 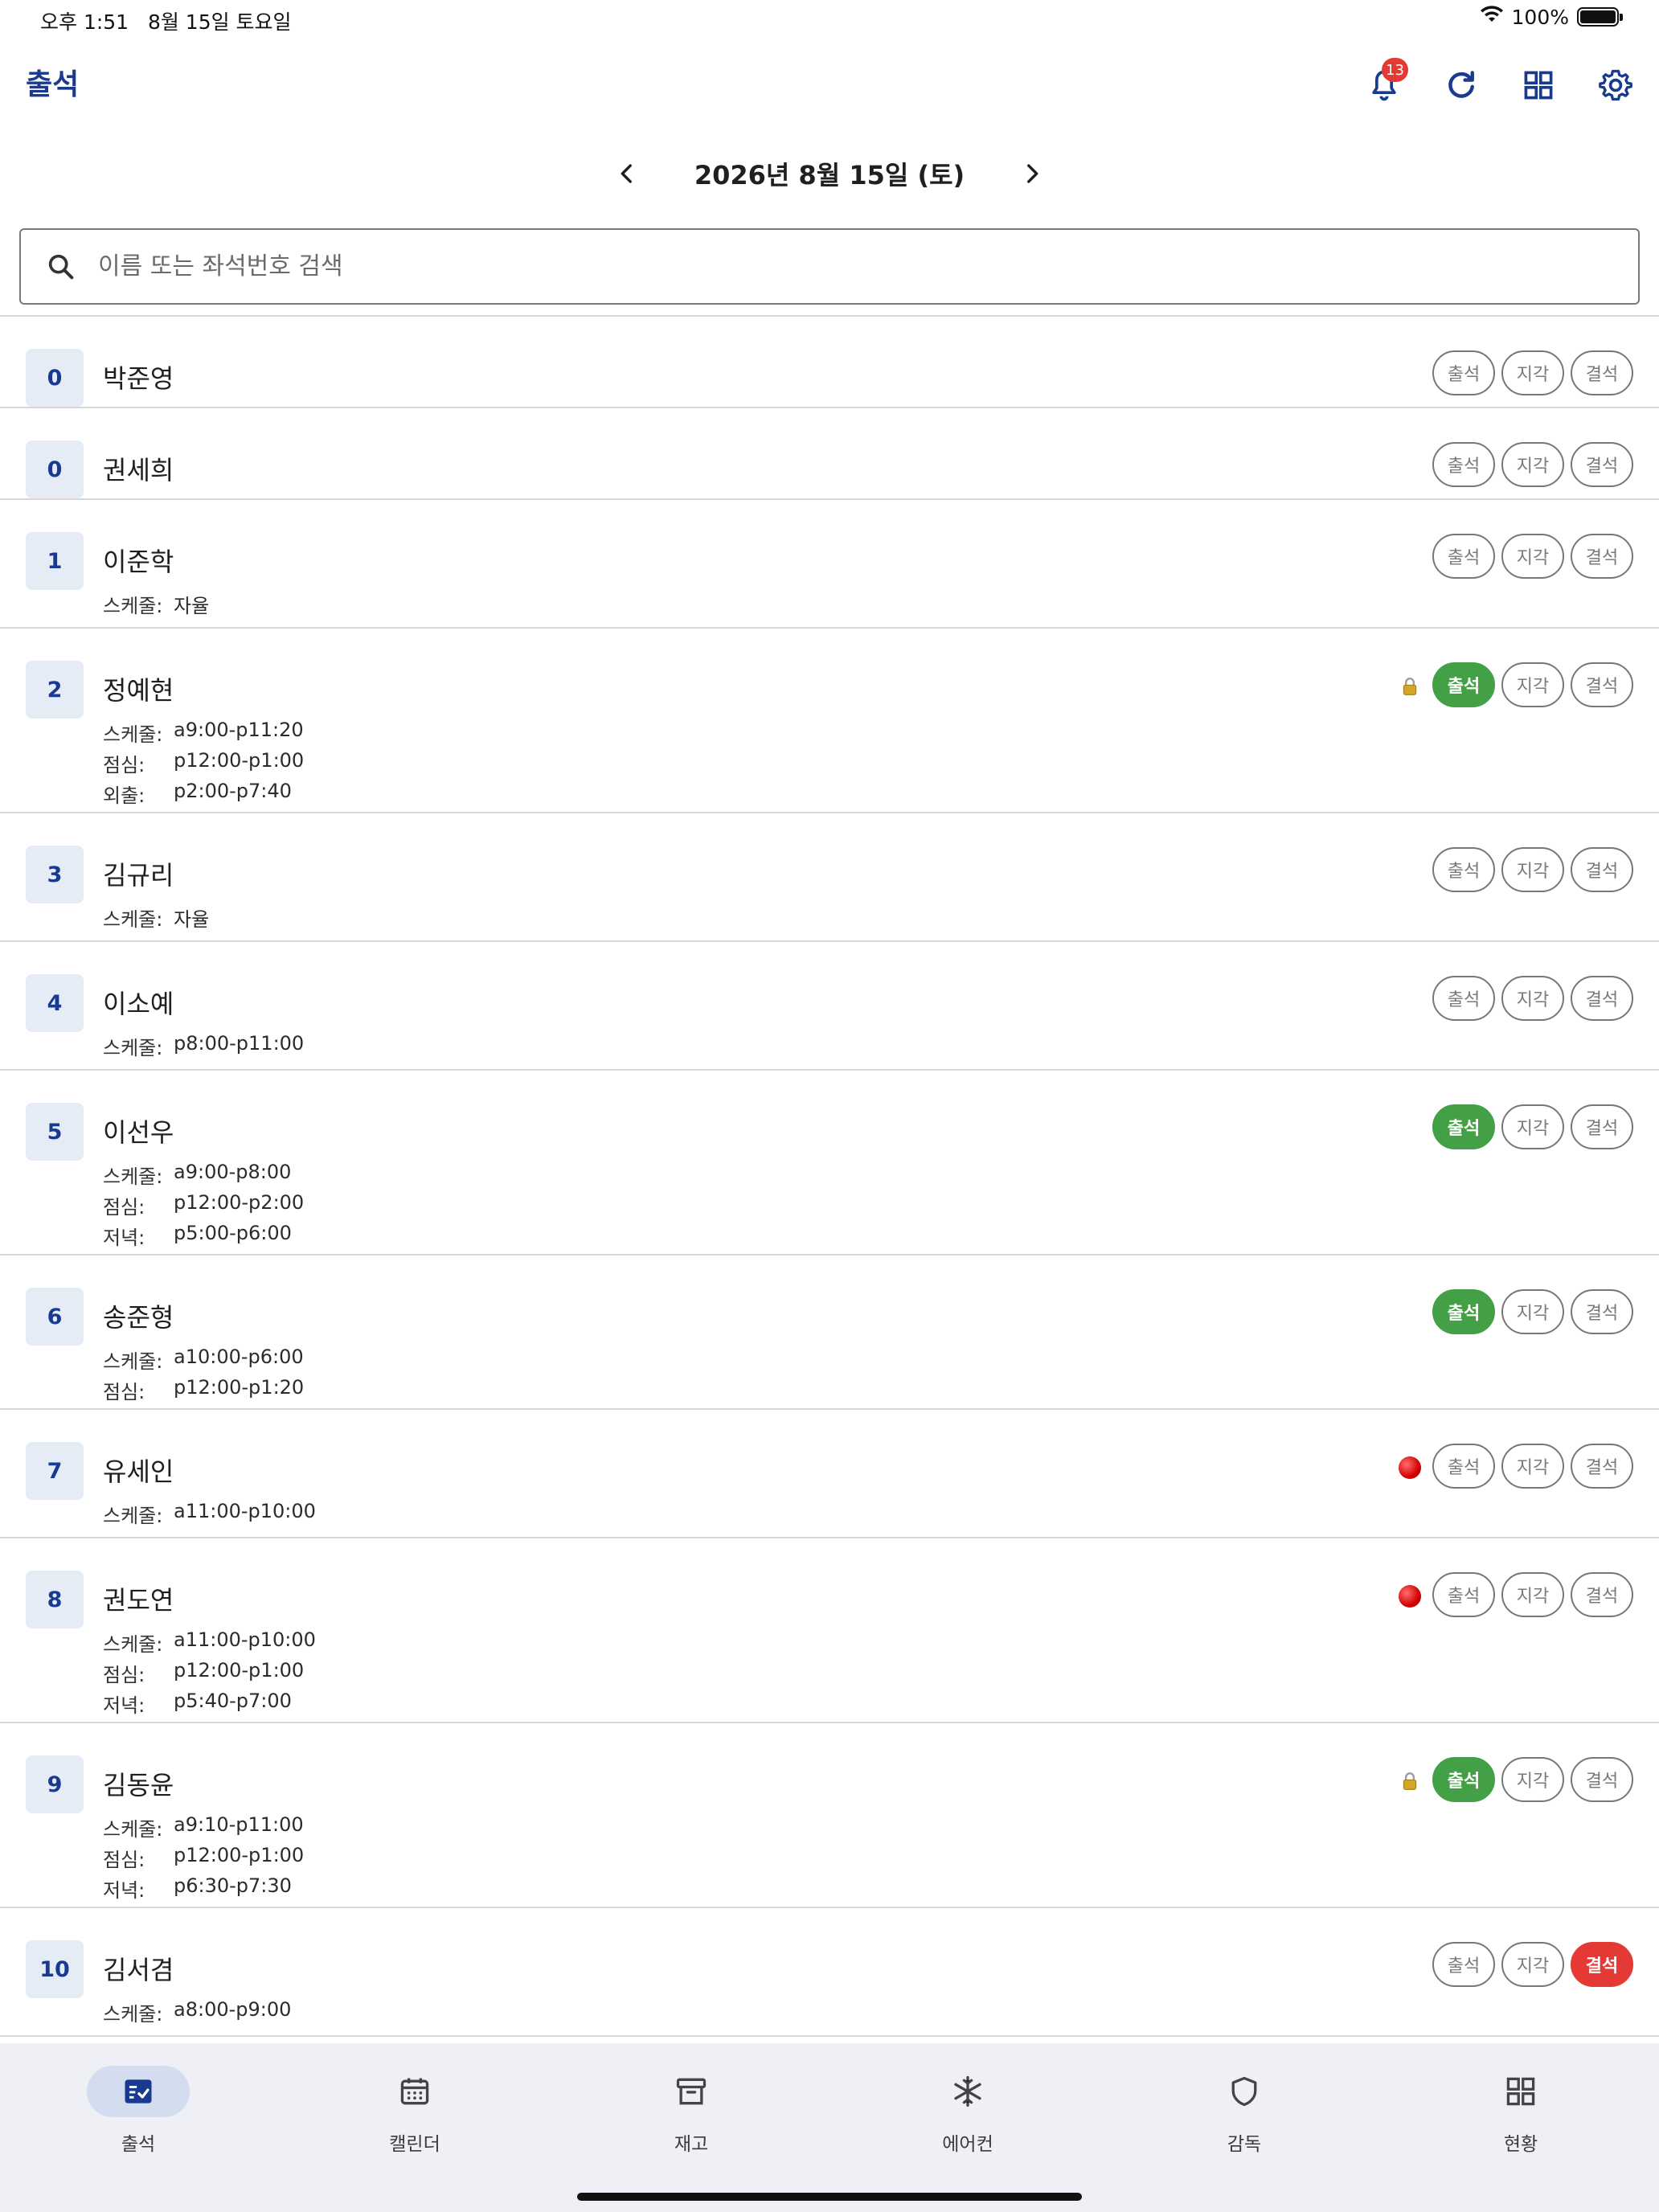 What do you see at coordinates (138, 1315) in the screenshot?
I see `student-name: 송준형` at bounding box center [138, 1315].